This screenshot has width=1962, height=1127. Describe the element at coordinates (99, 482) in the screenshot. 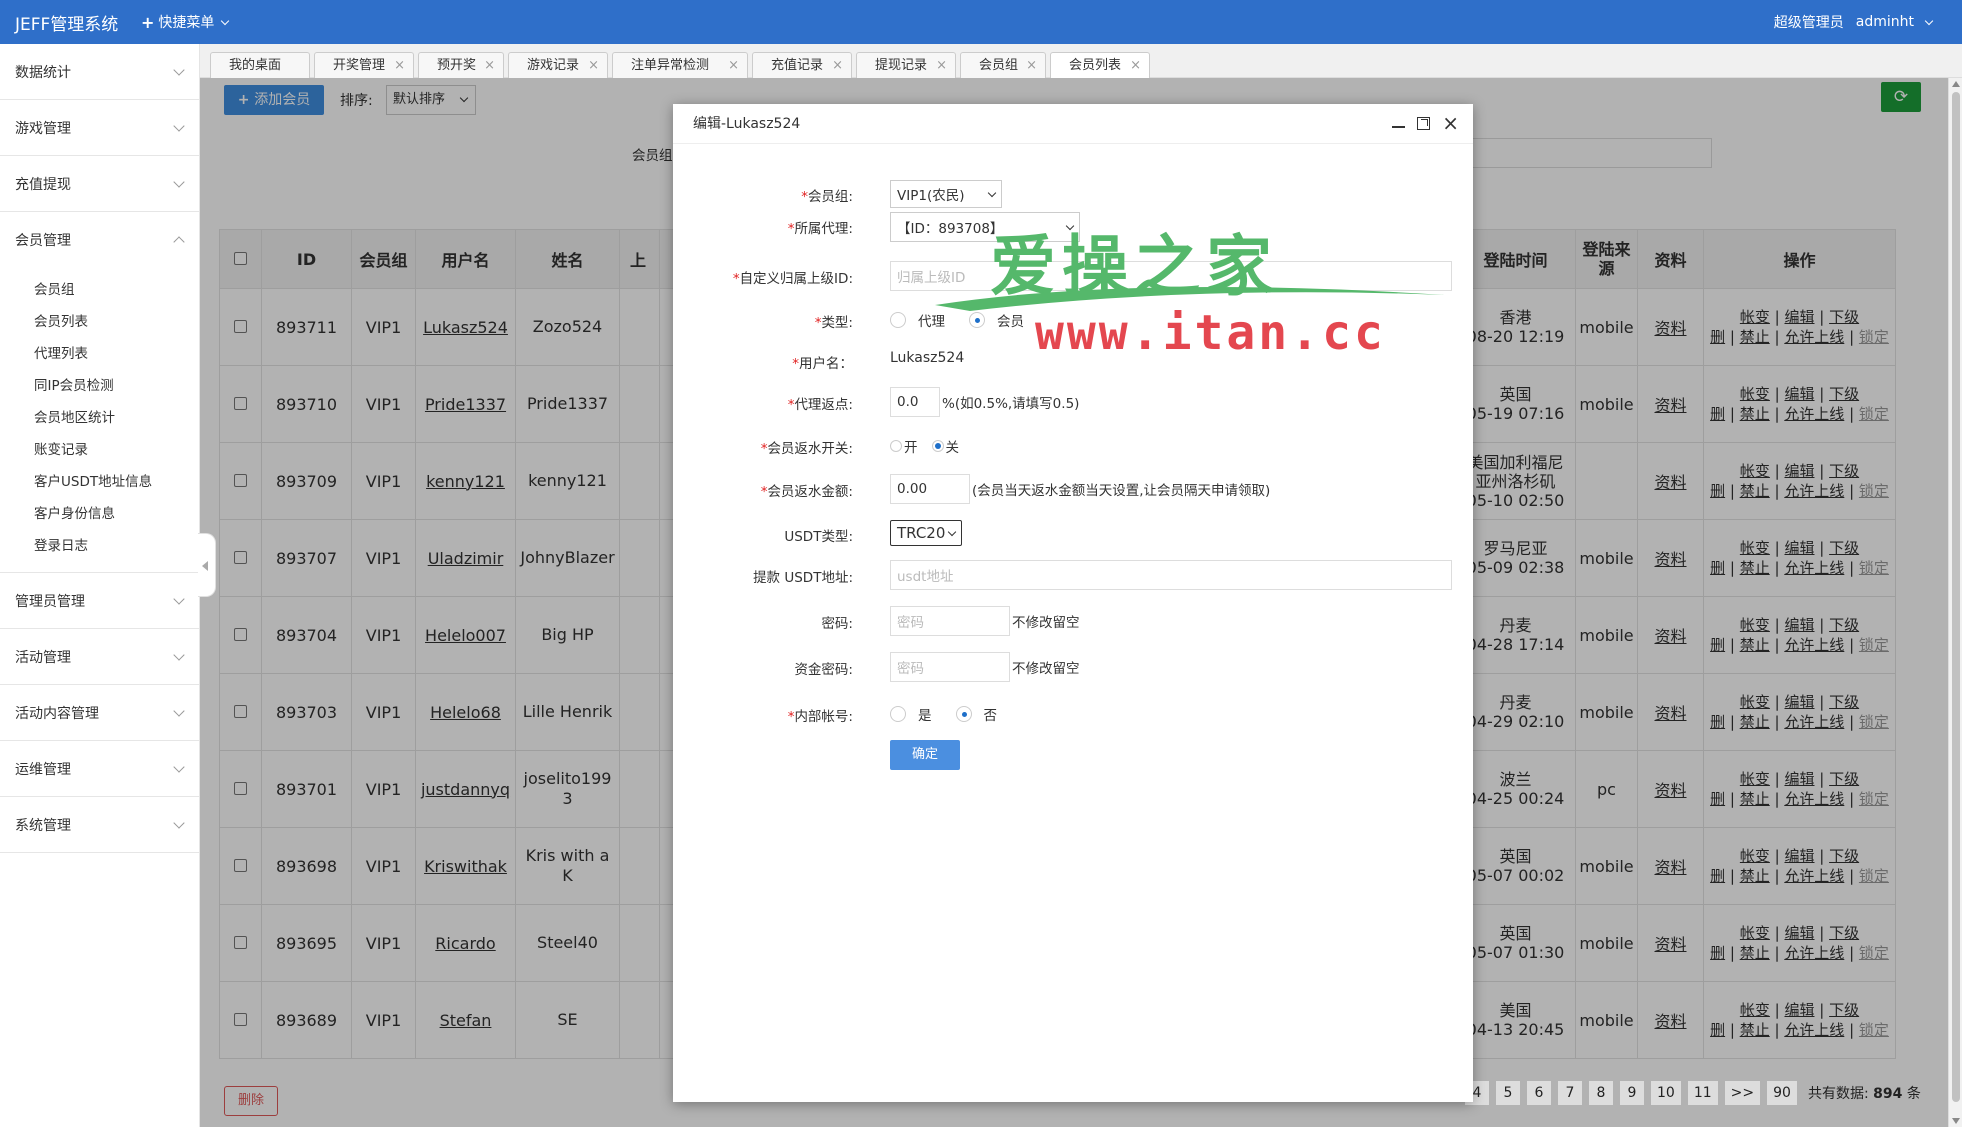

I see `sidebar-item-usdt-address: 客户USDT地址信息` at that location.